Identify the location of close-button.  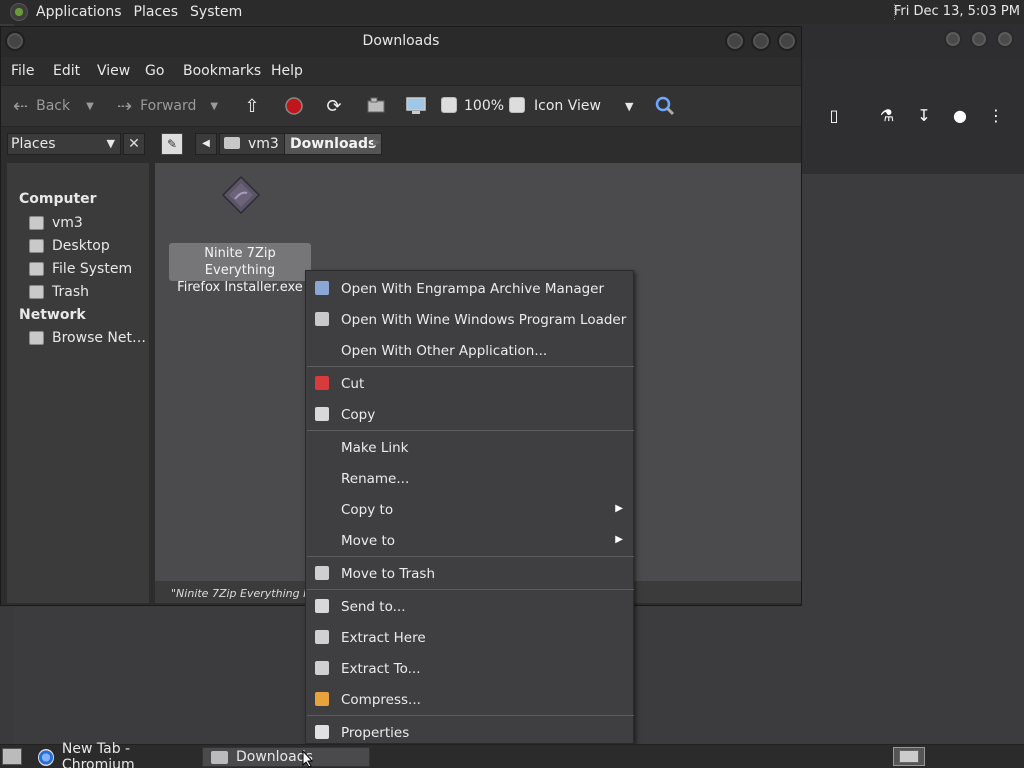
(787, 41).